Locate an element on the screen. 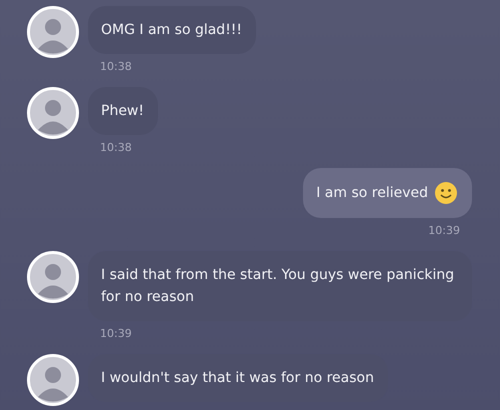  message-bubble: Phew! is located at coordinates (123, 111).